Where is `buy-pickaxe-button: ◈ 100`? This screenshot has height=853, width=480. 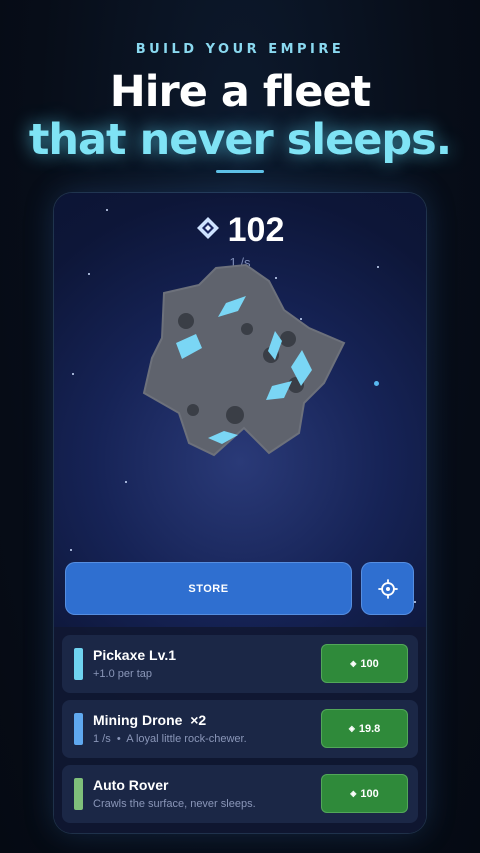
buy-pickaxe-button: ◈ 100 is located at coordinates (364, 663).